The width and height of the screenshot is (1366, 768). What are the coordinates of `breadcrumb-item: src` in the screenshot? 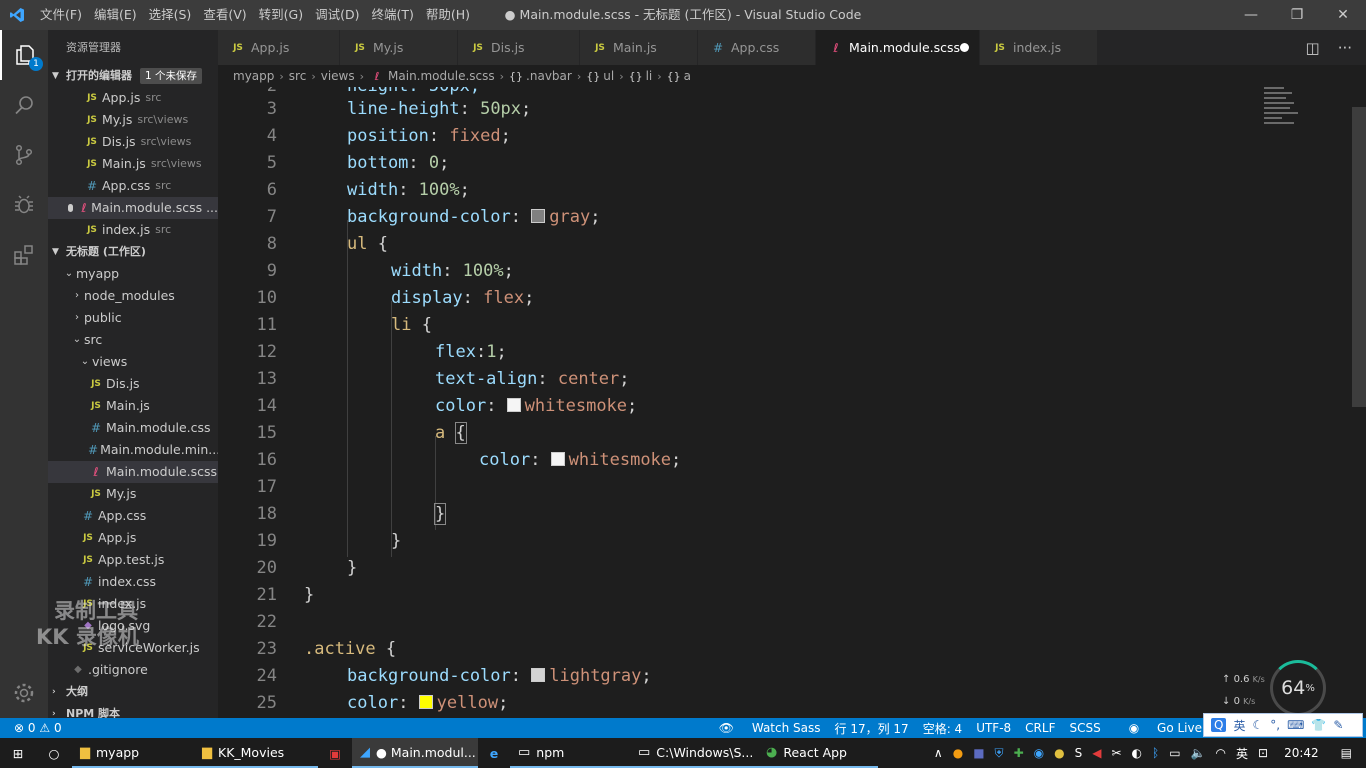 It's located at (298, 76).